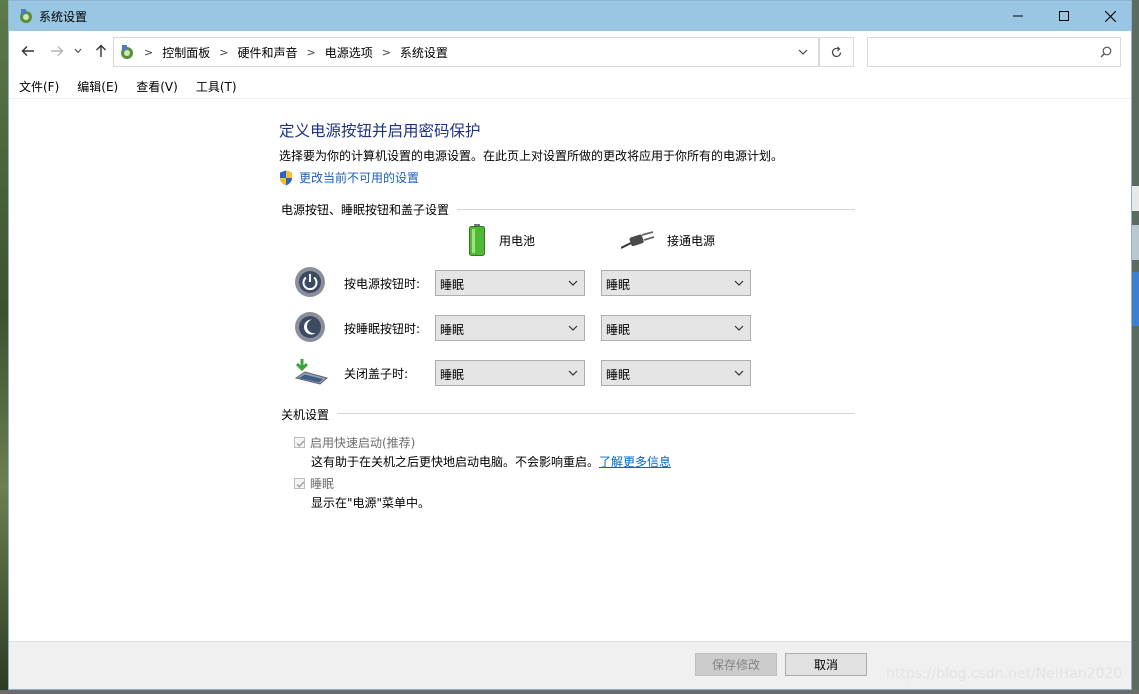  Describe the element at coordinates (826, 664) in the screenshot. I see `cancel-button: 取消` at that location.